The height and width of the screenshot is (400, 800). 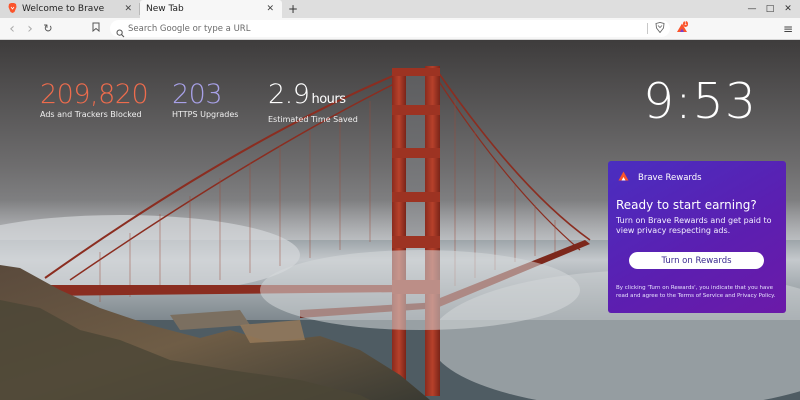 I want to click on back-button: ‹, so click(x=12, y=28).